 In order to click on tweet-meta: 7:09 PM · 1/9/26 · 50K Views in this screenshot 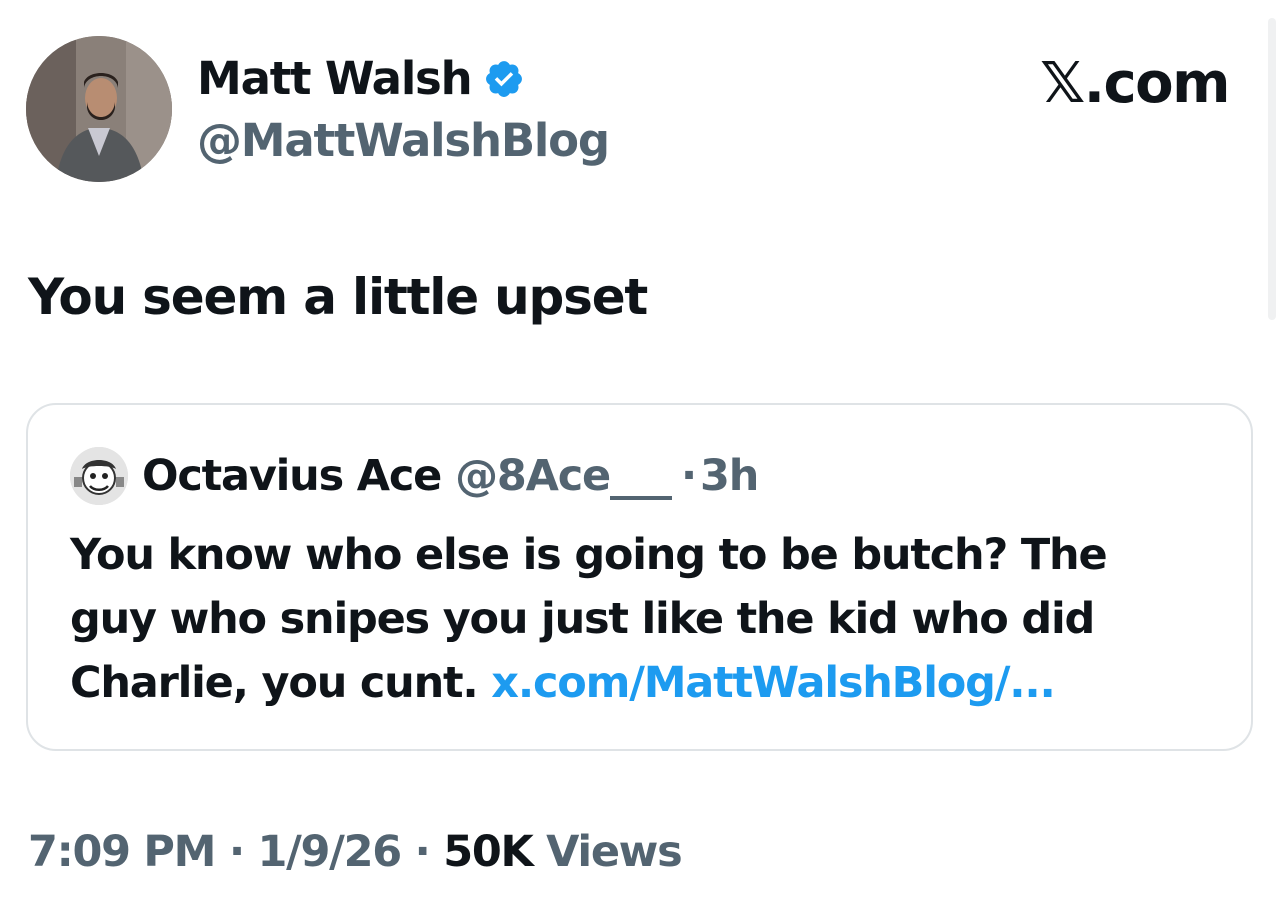, I will do `click(355, 852)`.